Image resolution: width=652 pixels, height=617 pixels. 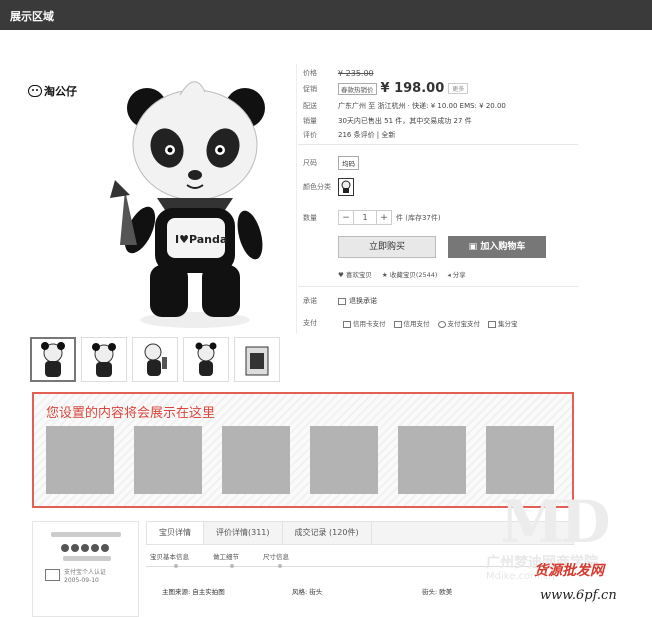 I want to click on tab-transactions: 成交记录 (120件), so click(x=327, y=533).